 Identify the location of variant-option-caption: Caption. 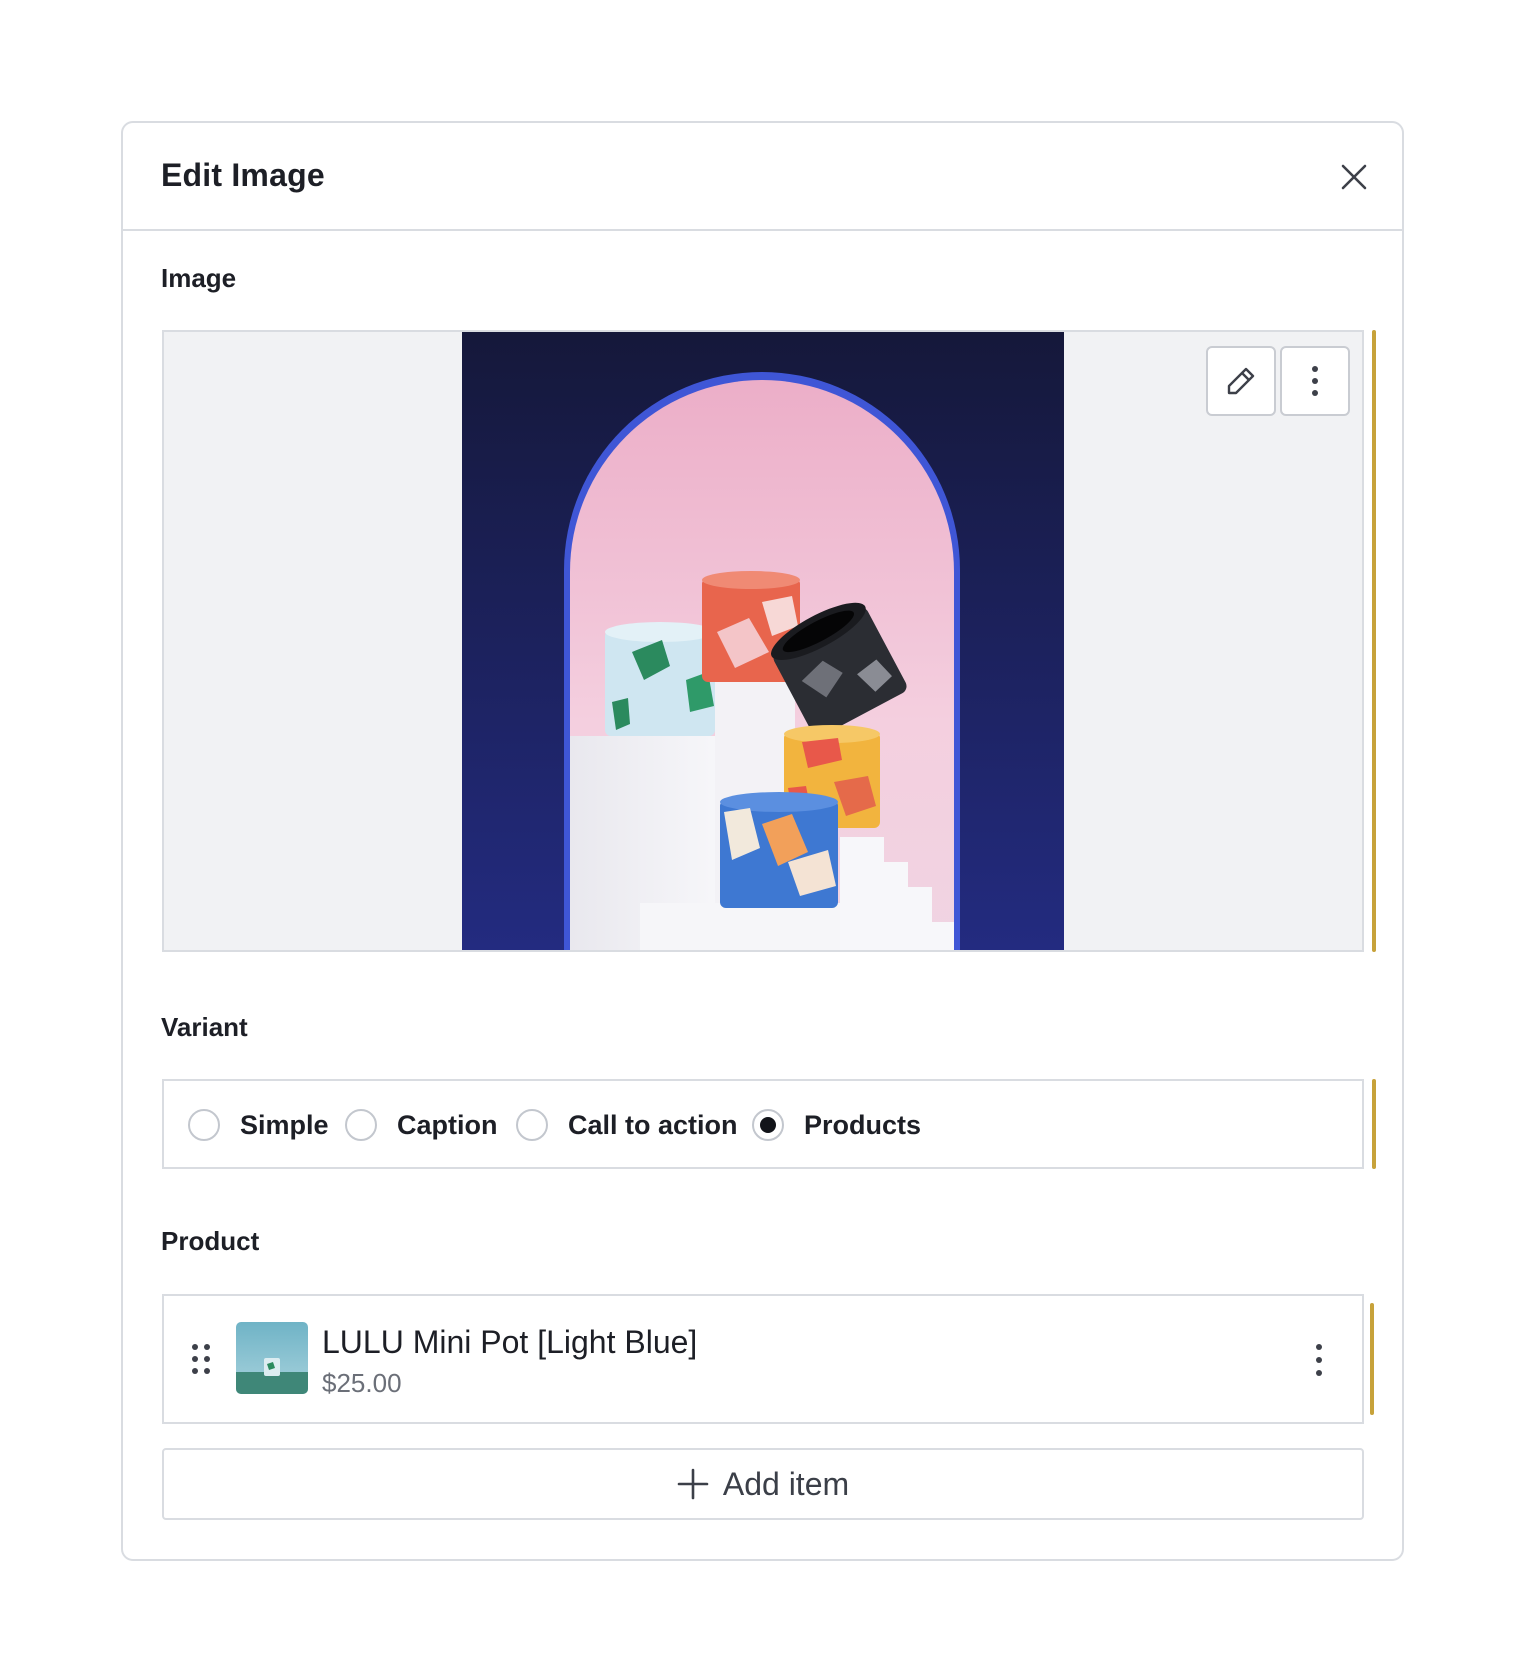
(421, 1125).